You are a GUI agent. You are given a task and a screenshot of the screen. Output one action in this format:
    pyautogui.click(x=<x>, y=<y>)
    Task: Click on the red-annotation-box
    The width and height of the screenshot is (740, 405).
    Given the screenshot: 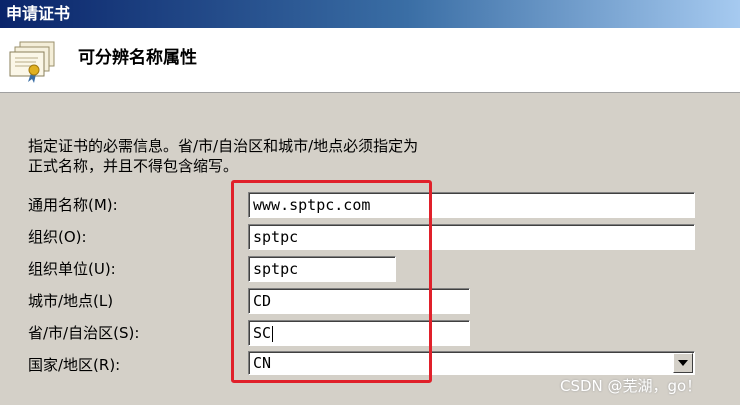 What is the action you would take?
    pyautogui.click(x=331, y=281)
    